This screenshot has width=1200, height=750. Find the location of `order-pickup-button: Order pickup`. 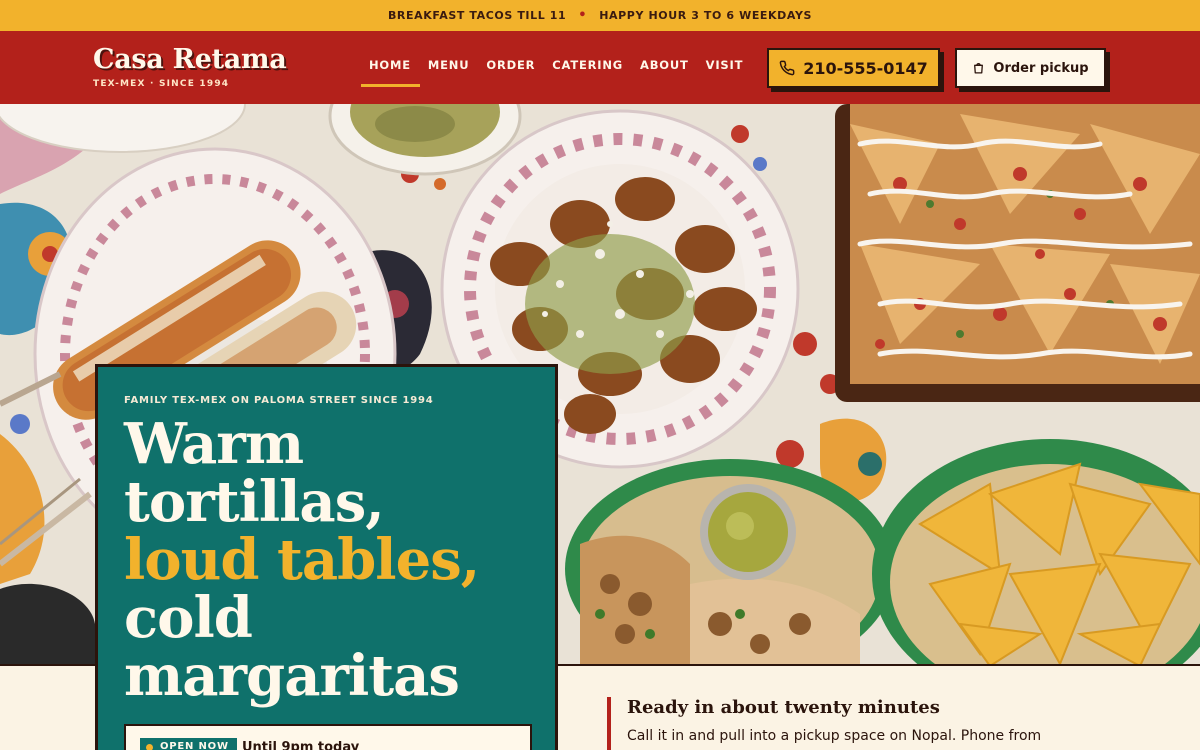

order-pickup-button: Order pickup is located at coordinates (1030, 68).